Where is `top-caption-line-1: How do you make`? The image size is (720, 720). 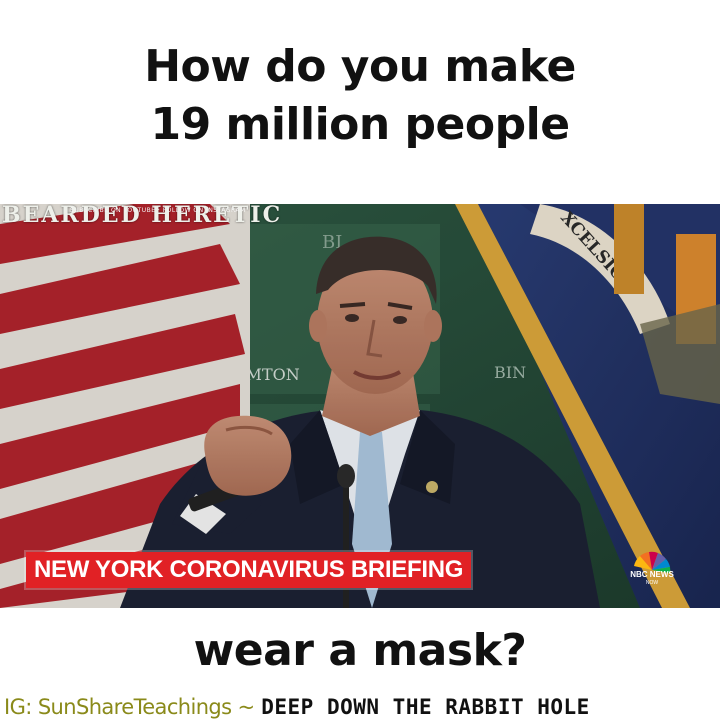 top-caption-line-1: How do you make is located at coordinates (360, 66).